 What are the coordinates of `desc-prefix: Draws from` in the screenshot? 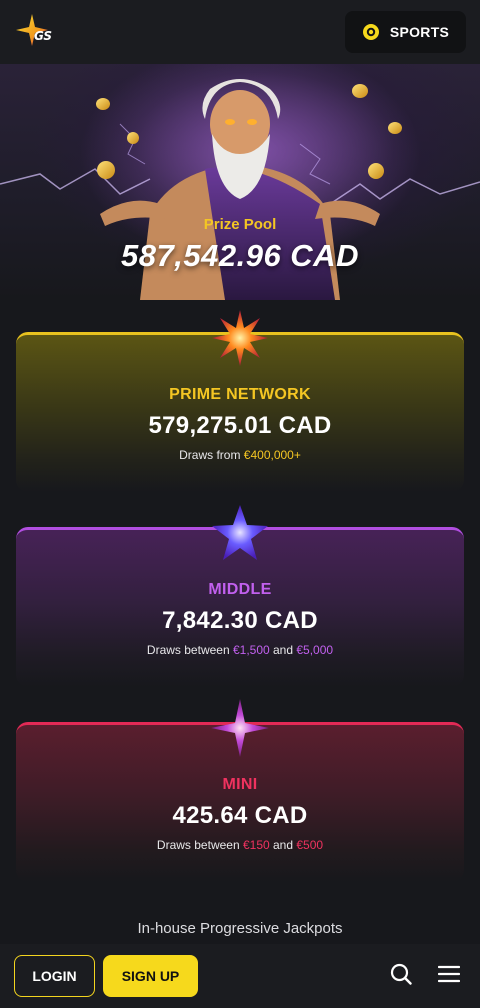 It's located at (211, 455).